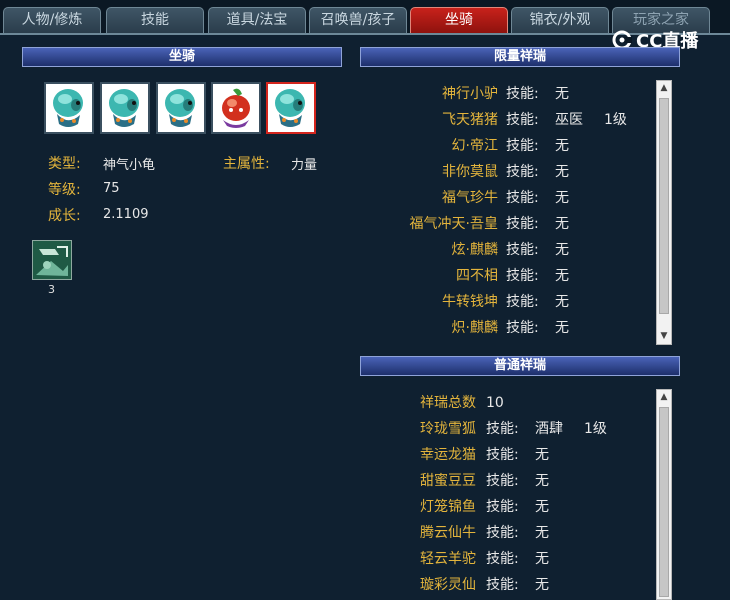 This screenshot has height=600, width=730. I want to click on total-value: 10, so click(495, 403).